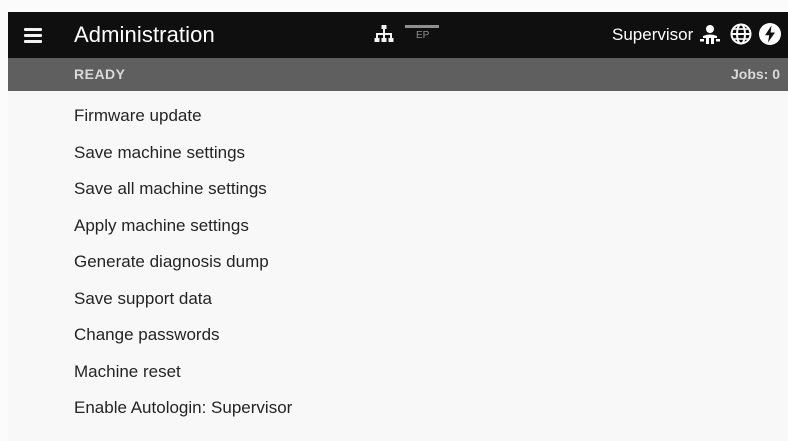 This screenshot has height=441, width=788. What do you see at coordinates (653, 34) in the screenshot?
I see `current-user-label: Supervisor` at bounding box center [653, 34].